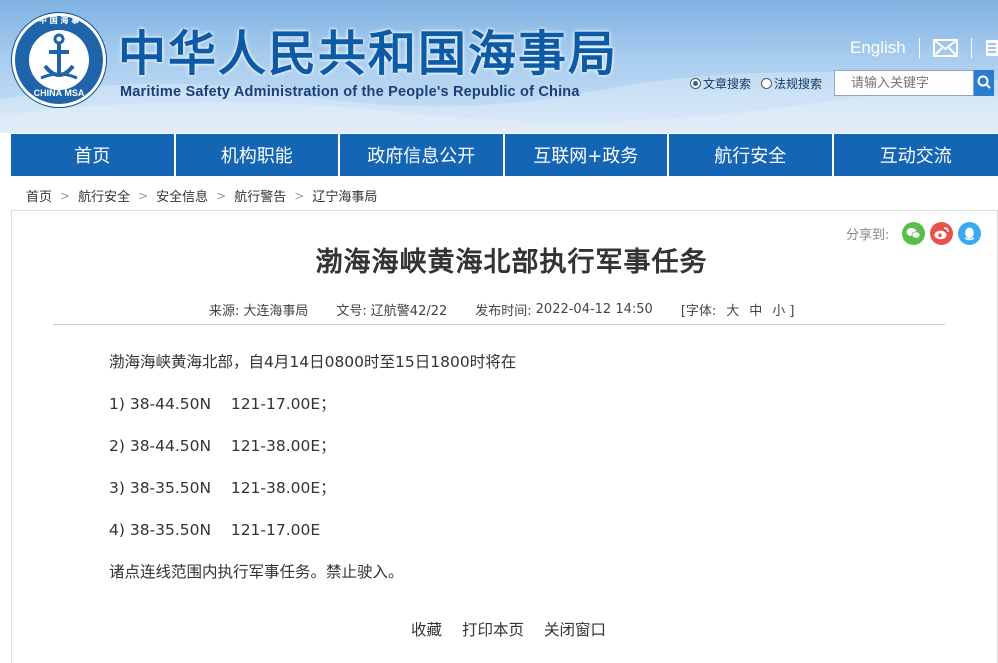 The height and width of the screenshot is (663, 998). What do you see at coordinates (222, 488) in the screenshot?
I see `paragraph: 3) 38-35.50N 121-38.00E；` at bounding box center [222, 488].